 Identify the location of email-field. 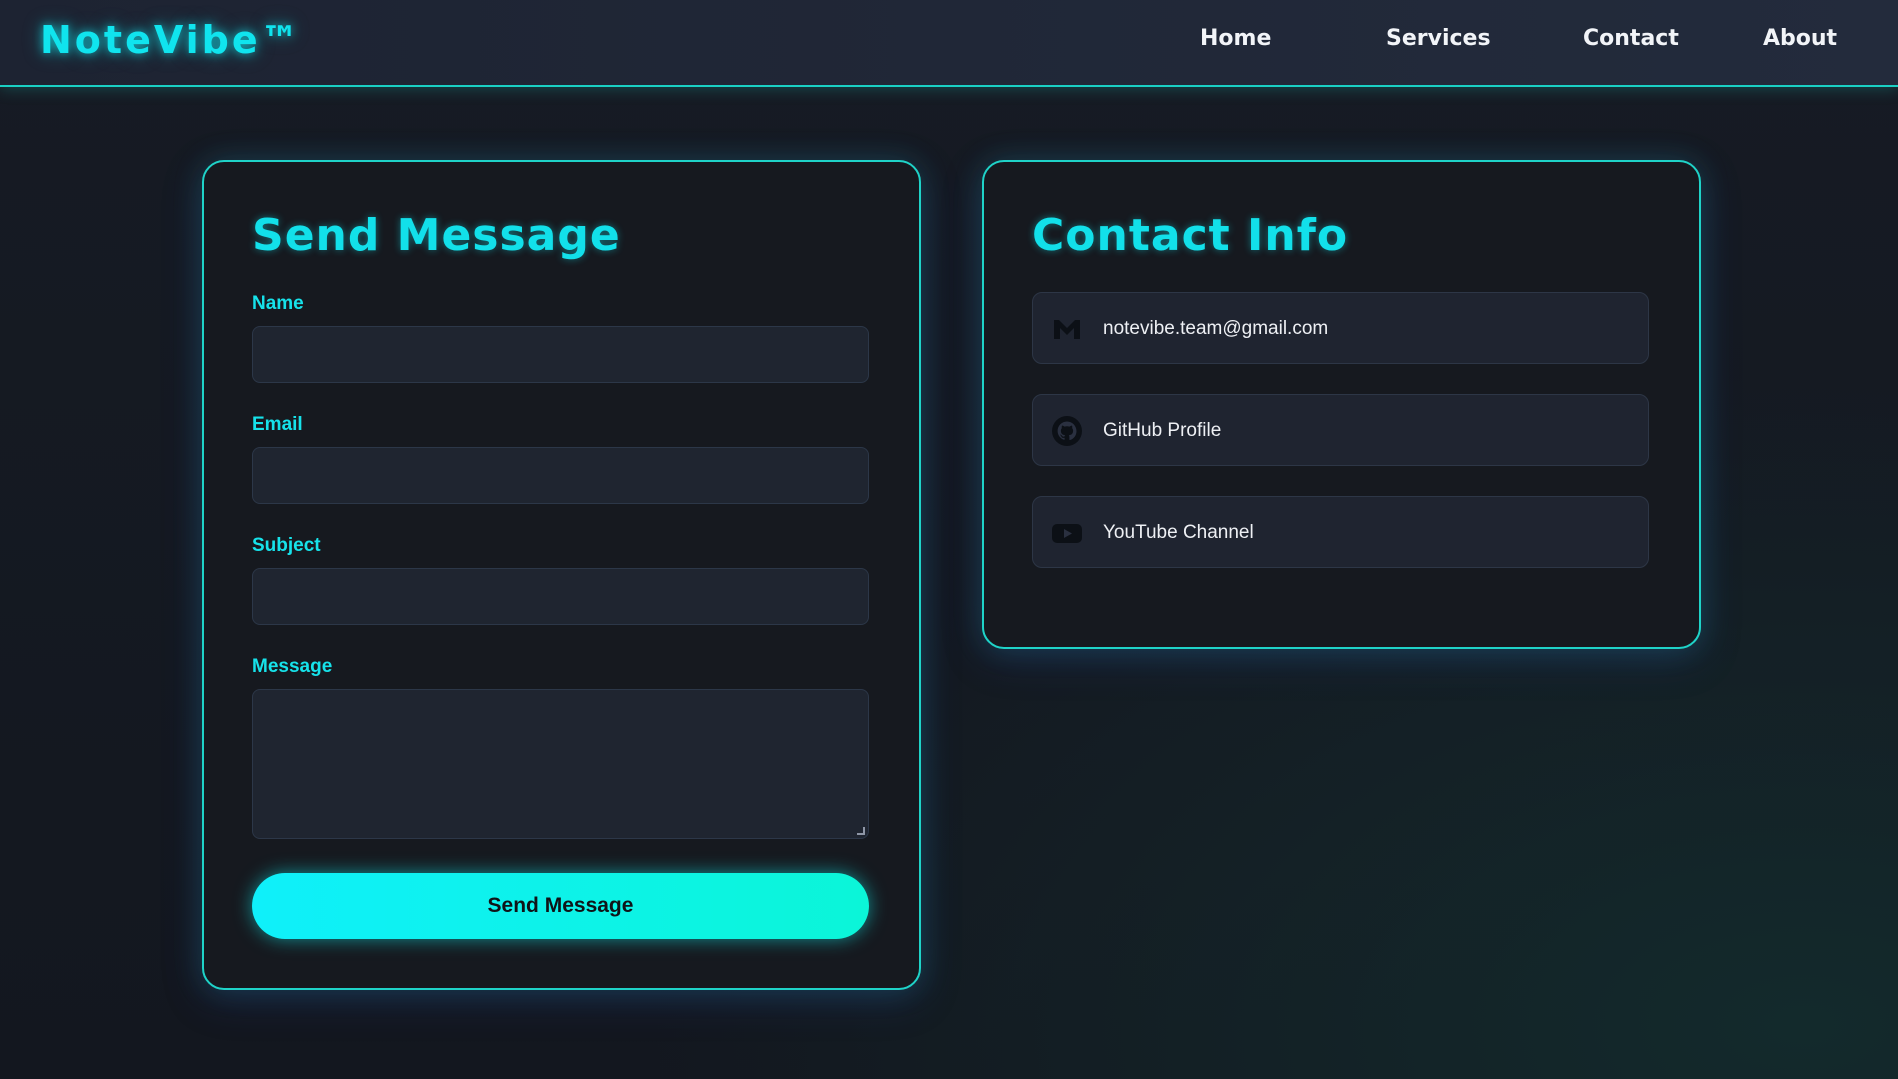
(560, 475).